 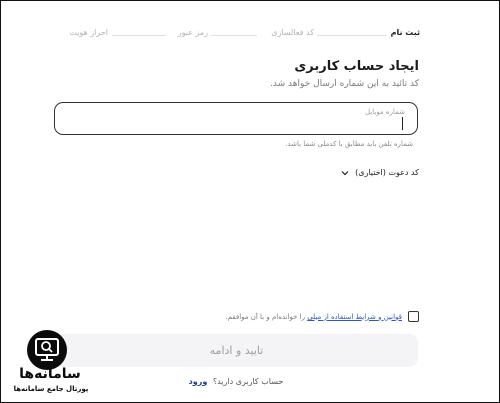 I want to click on terms-text: را خوانده‌ام و با آن موافقم., so click(x=265, y=316).